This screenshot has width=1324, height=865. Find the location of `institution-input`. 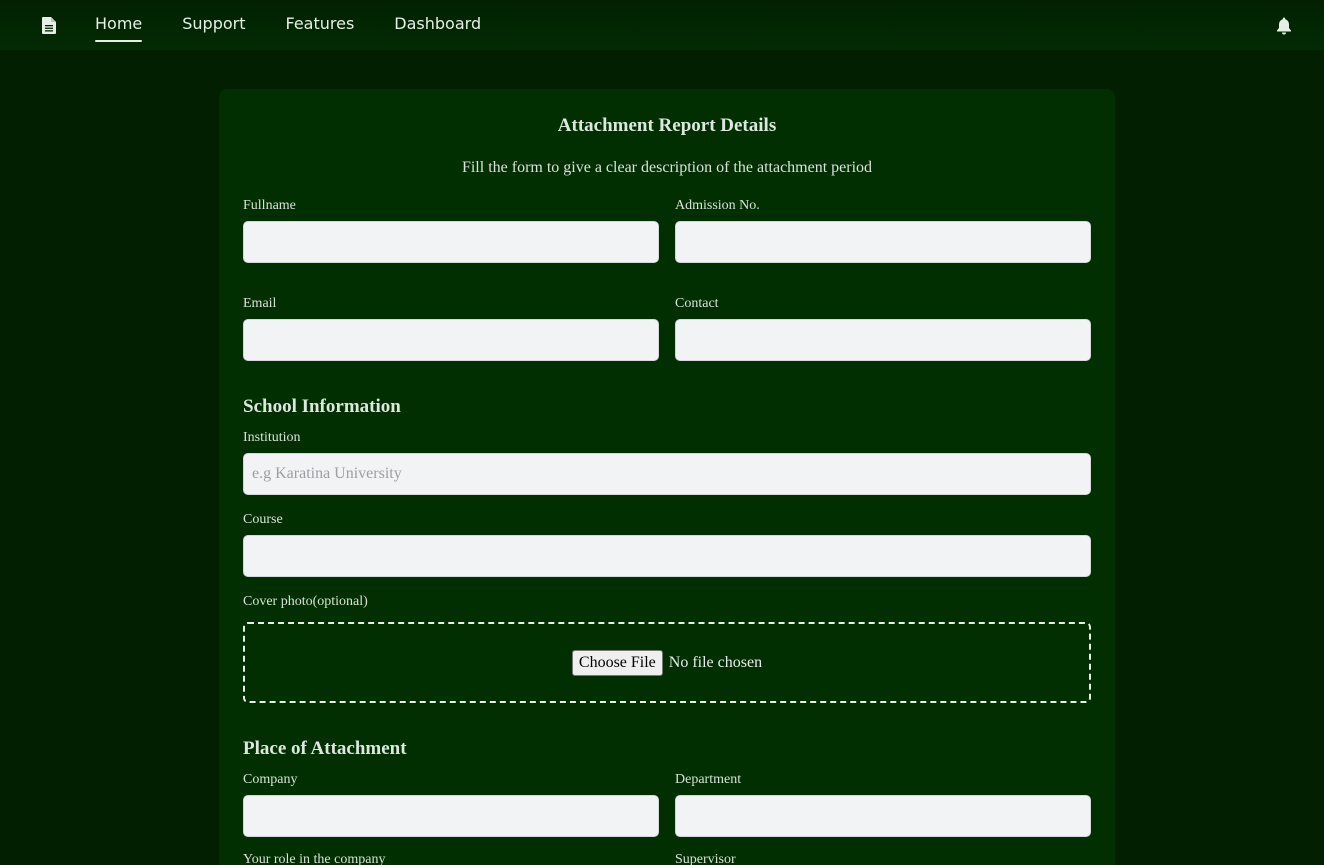

institution-input is located at coordinates (667, 474).